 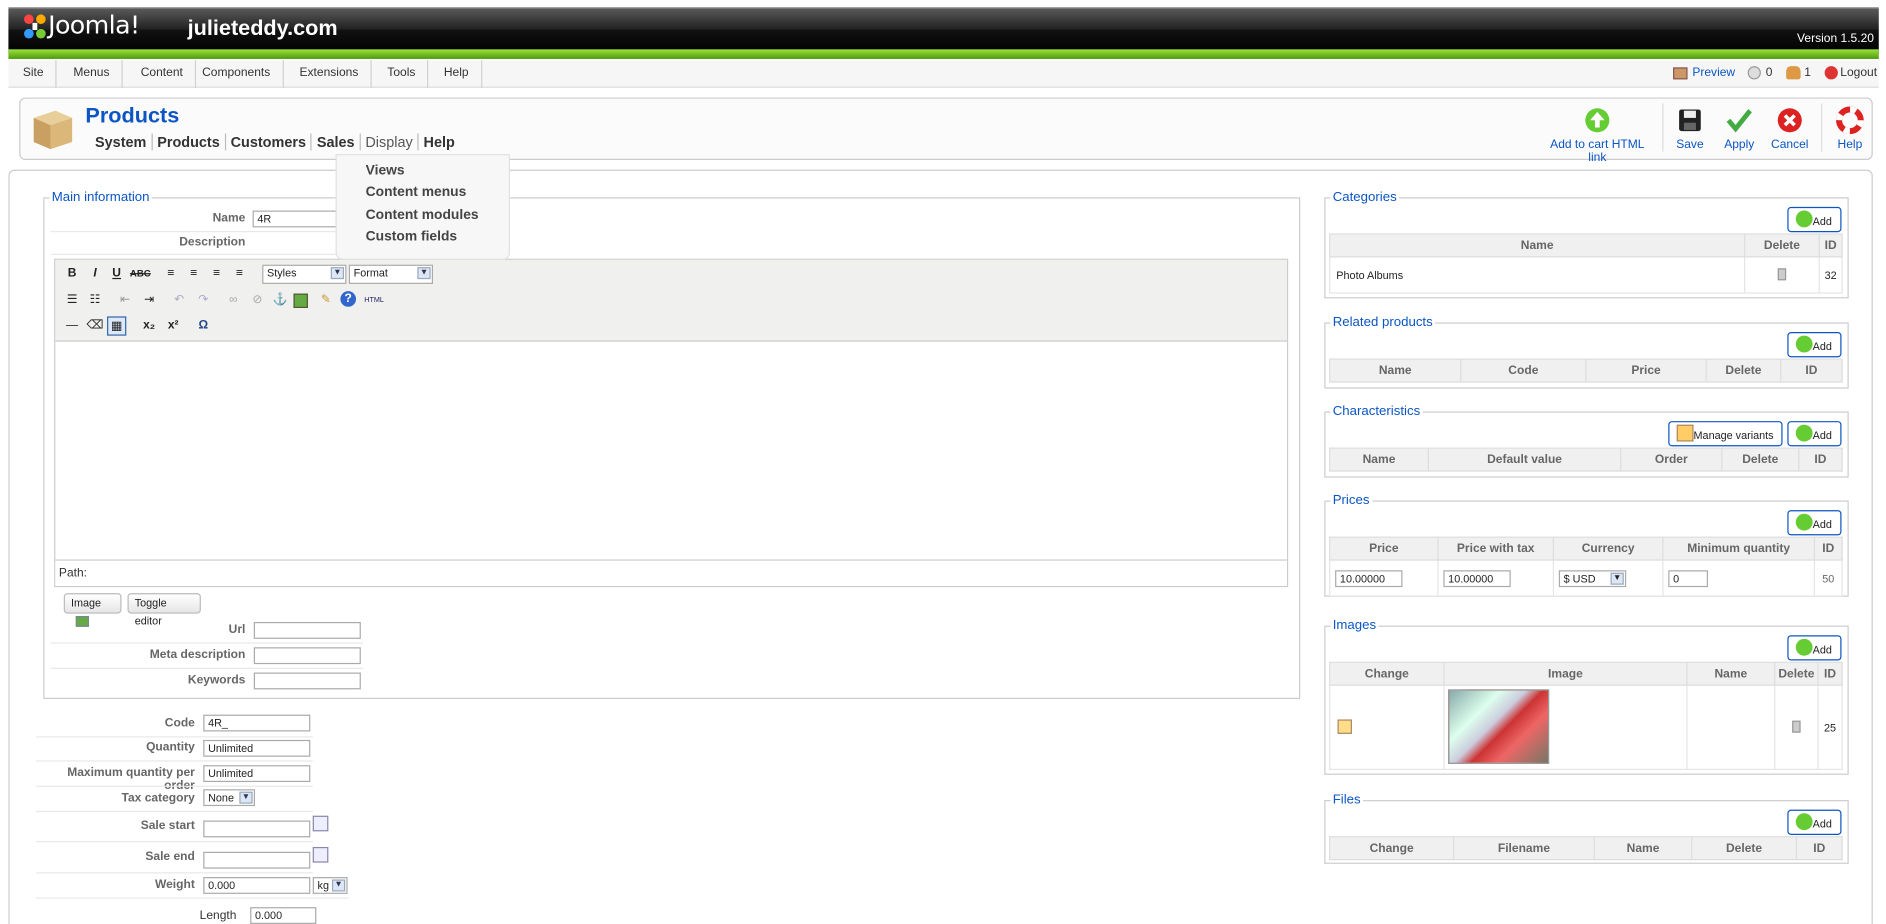 I want to click on submenu-help: Help, so click(x=439, y=142).